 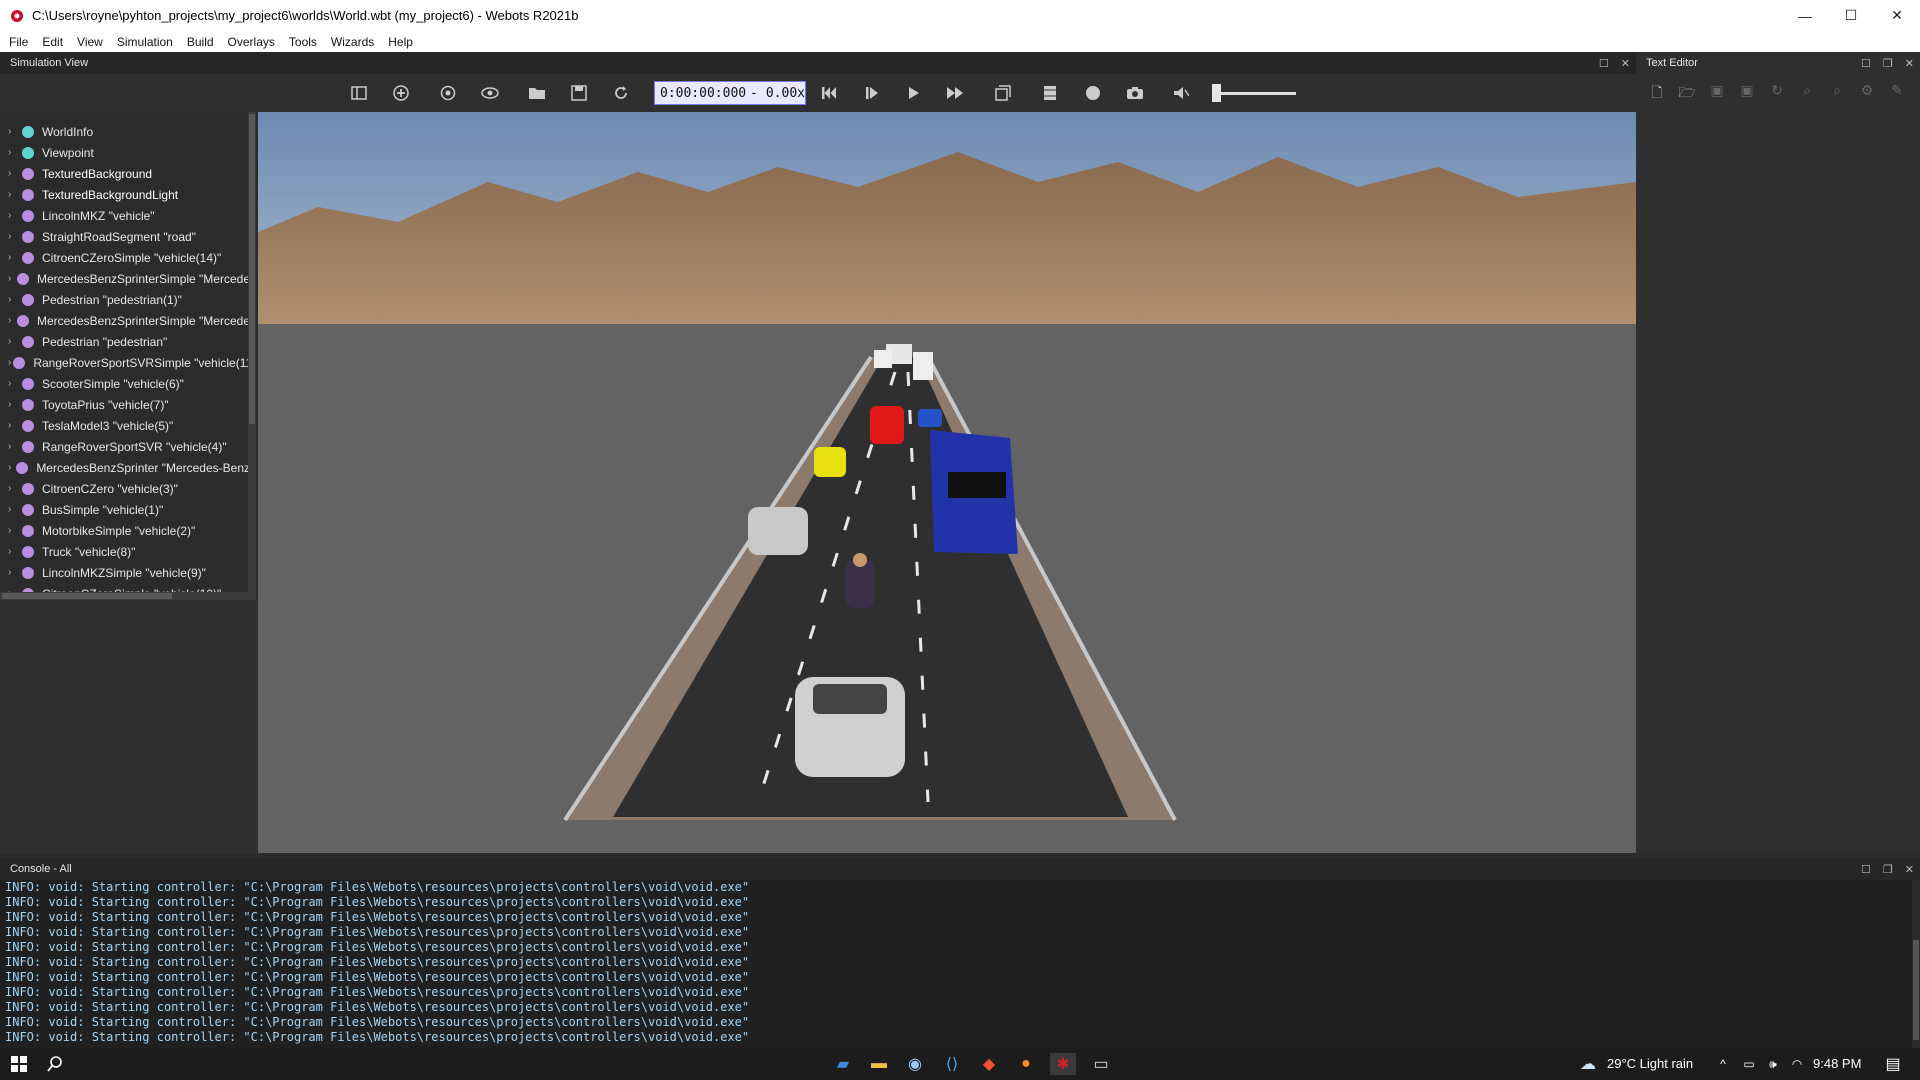 What do you see at coordinates (125, 152) in the screenshot?
I see `scene-tree-node: › Viewpoint` at bounding box center [125, 152].